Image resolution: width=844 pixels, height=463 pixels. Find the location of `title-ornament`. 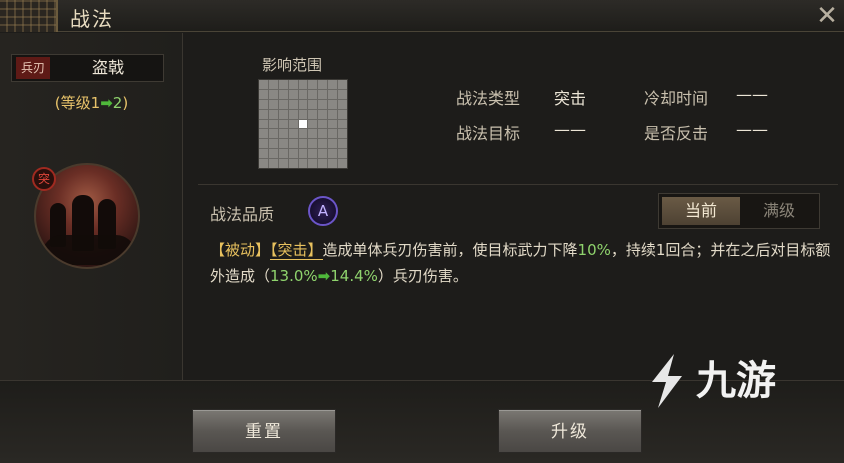

title-ornament is located at coordinates (29, 16).